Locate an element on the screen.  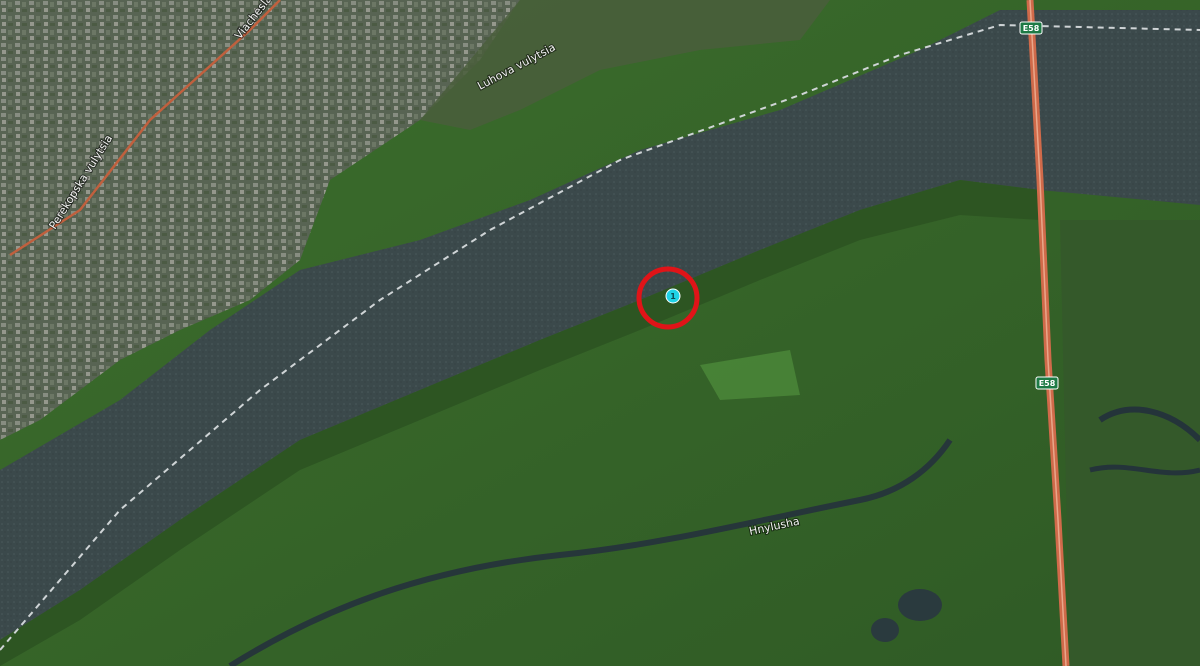
shield-label-1: E58 is located at coordinates (1031, 28).